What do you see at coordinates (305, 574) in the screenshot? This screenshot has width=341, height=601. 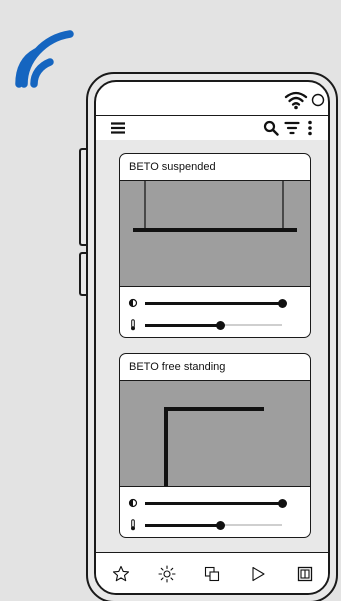 I see `panel-icon` at bounding box center [305, 574].